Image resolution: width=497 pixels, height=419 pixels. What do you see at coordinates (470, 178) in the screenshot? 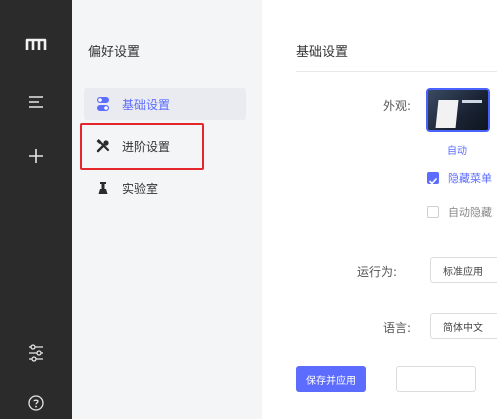
I see `hide-menu-label: 隐藏菜单` at bounding box center [470, 178].